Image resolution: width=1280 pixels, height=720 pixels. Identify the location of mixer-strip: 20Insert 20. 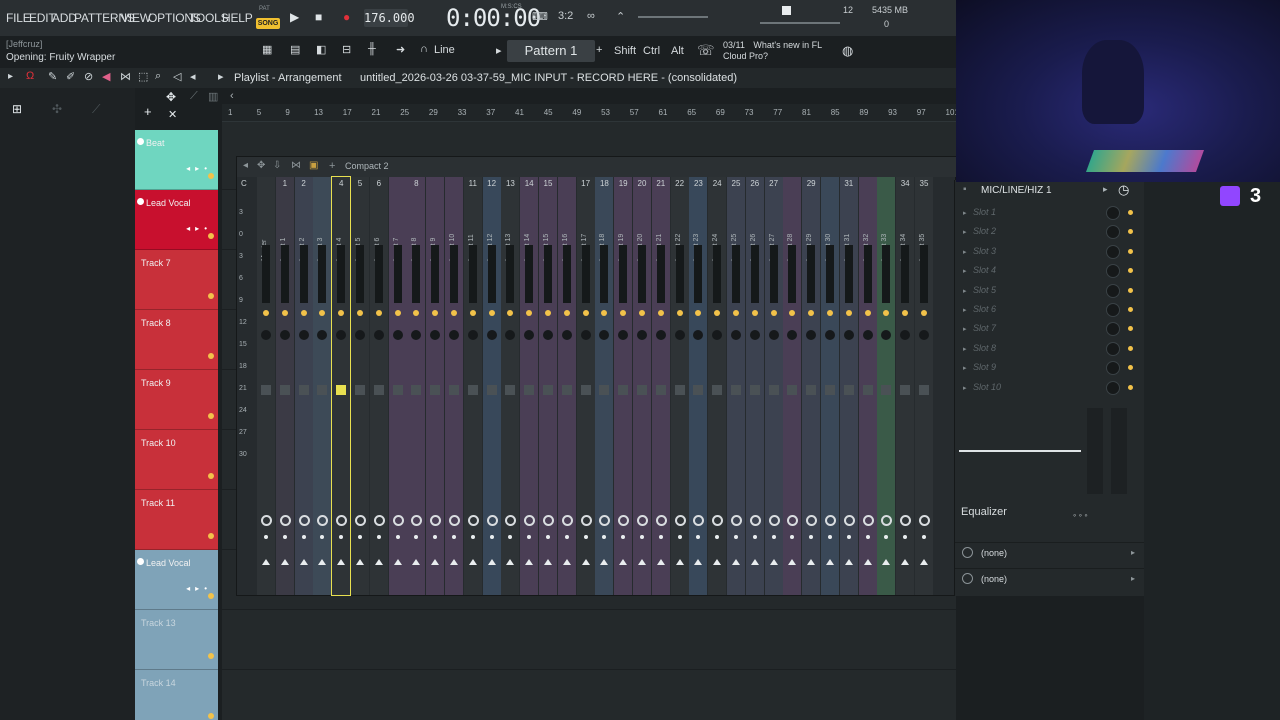
(642, 386).